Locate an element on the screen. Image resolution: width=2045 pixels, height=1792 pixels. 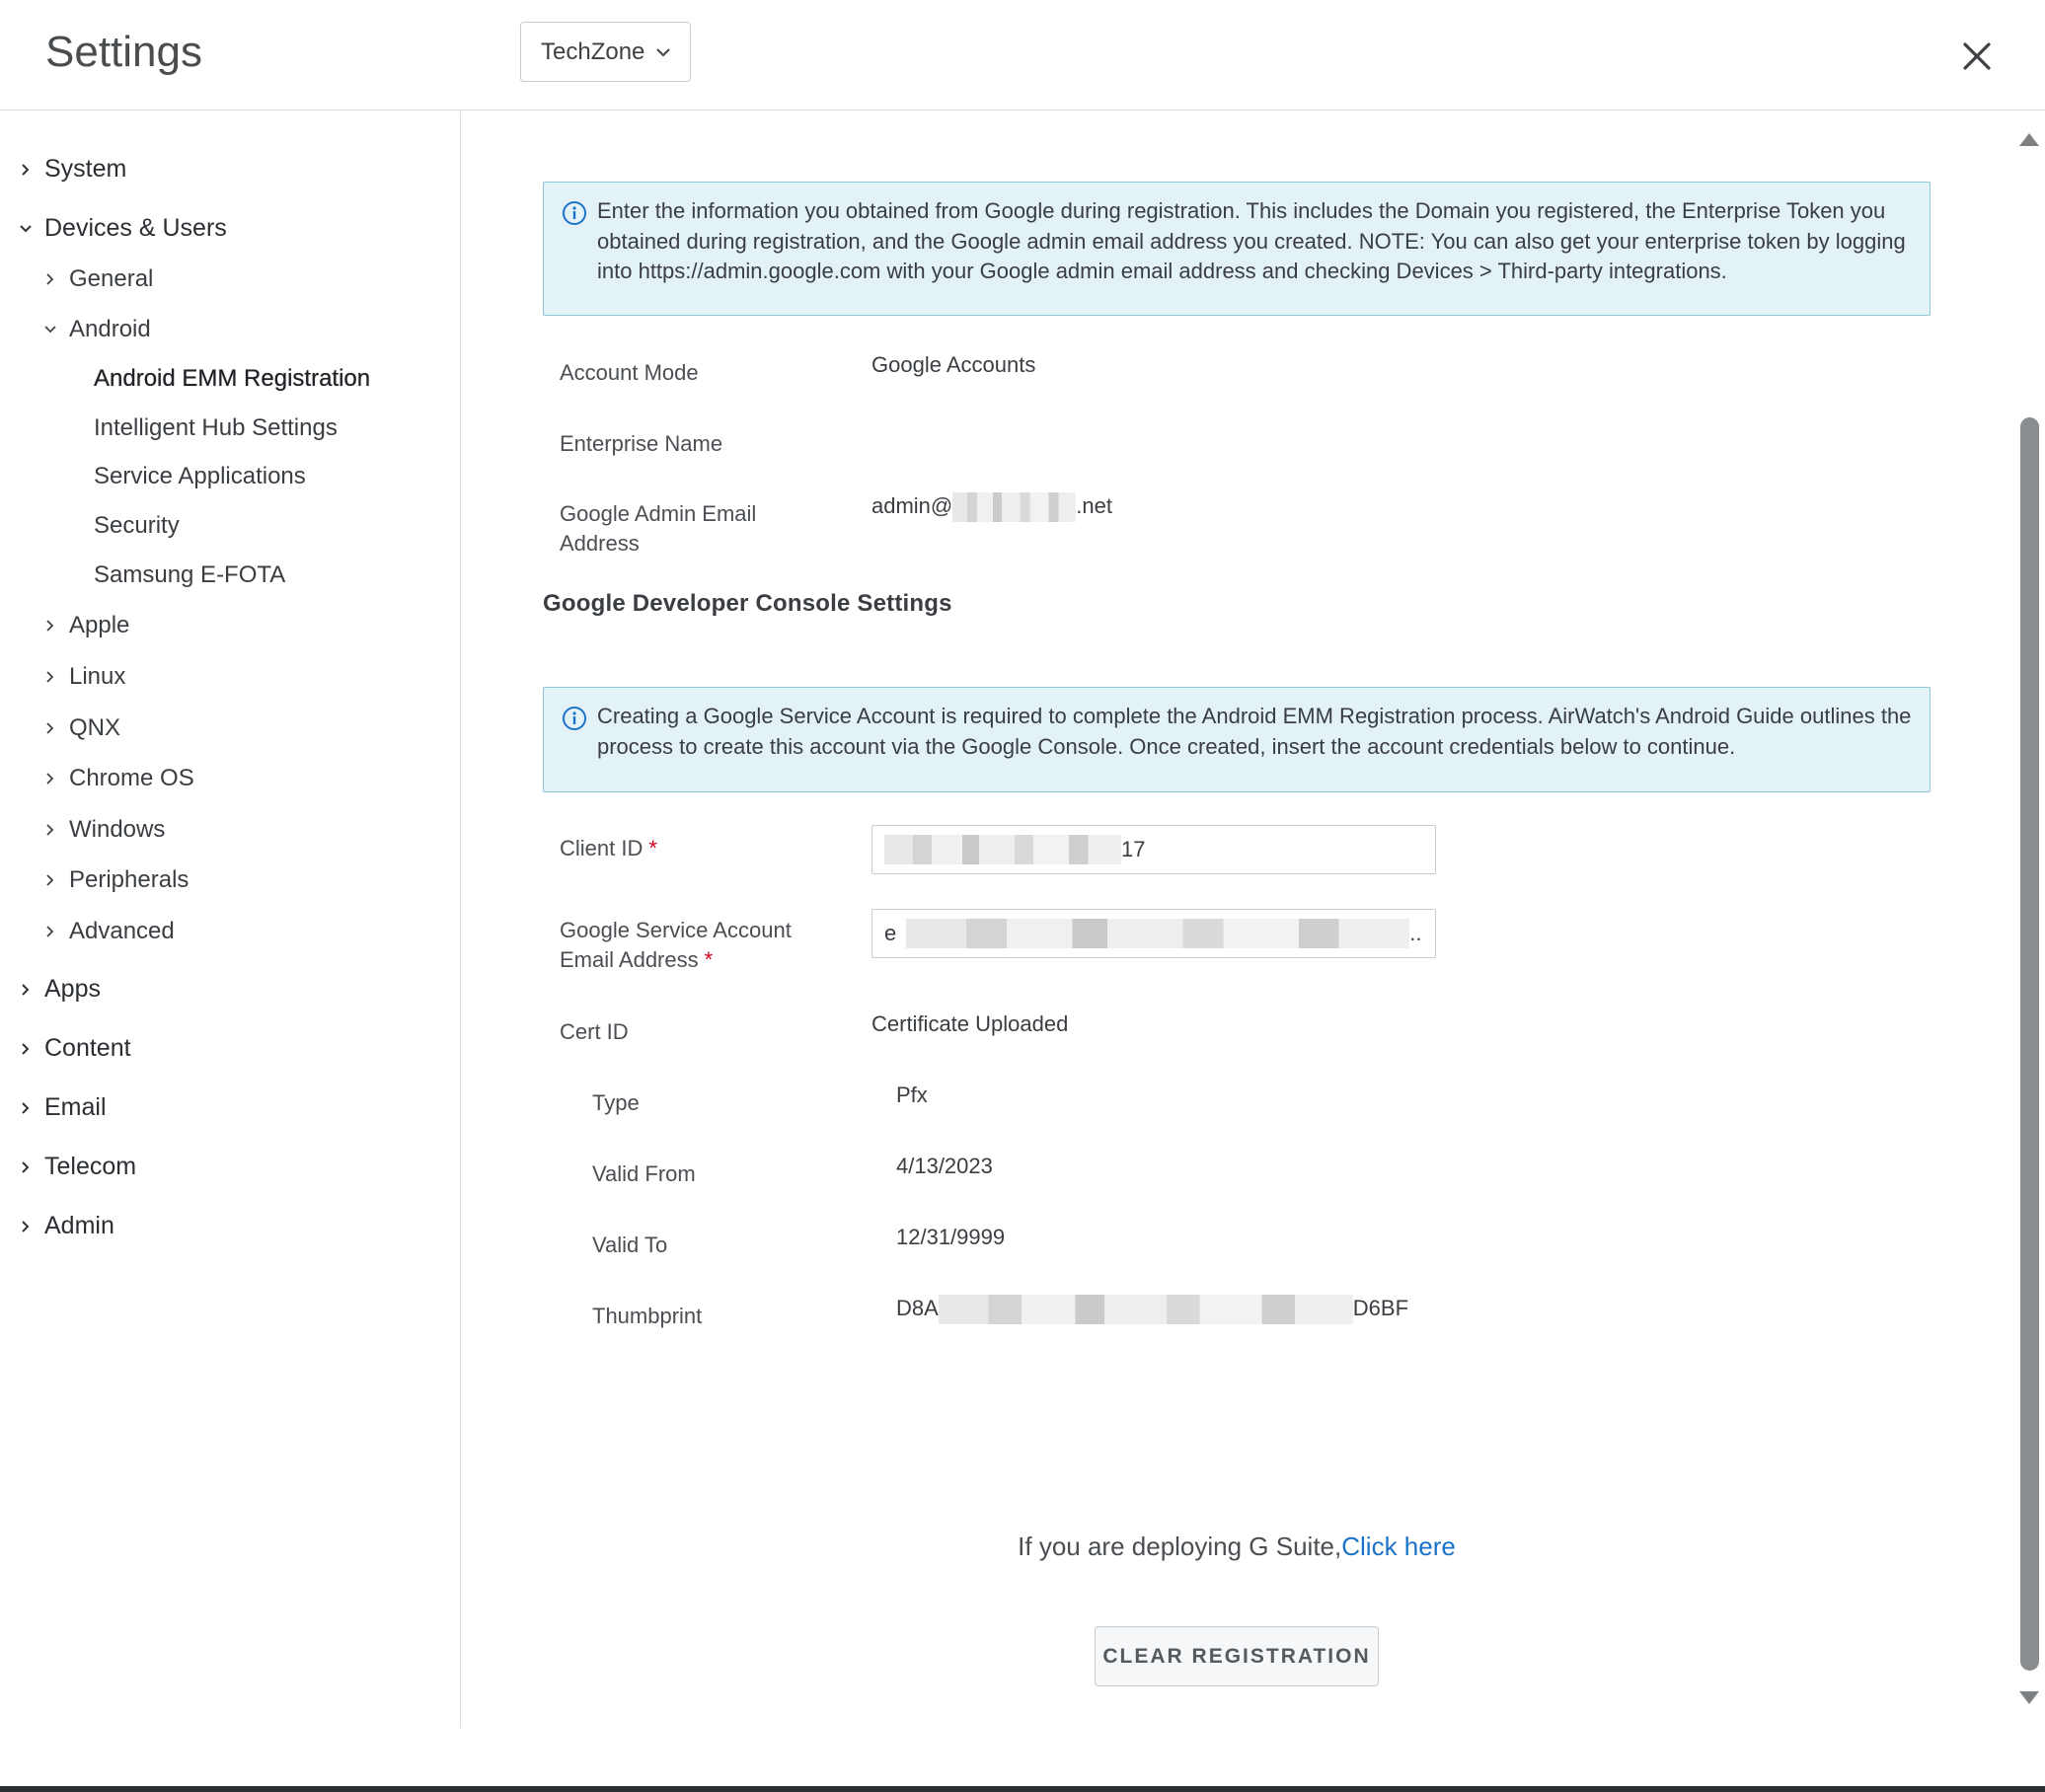
account-mode-value: Google Accounts is located at coordinates (953, 364).